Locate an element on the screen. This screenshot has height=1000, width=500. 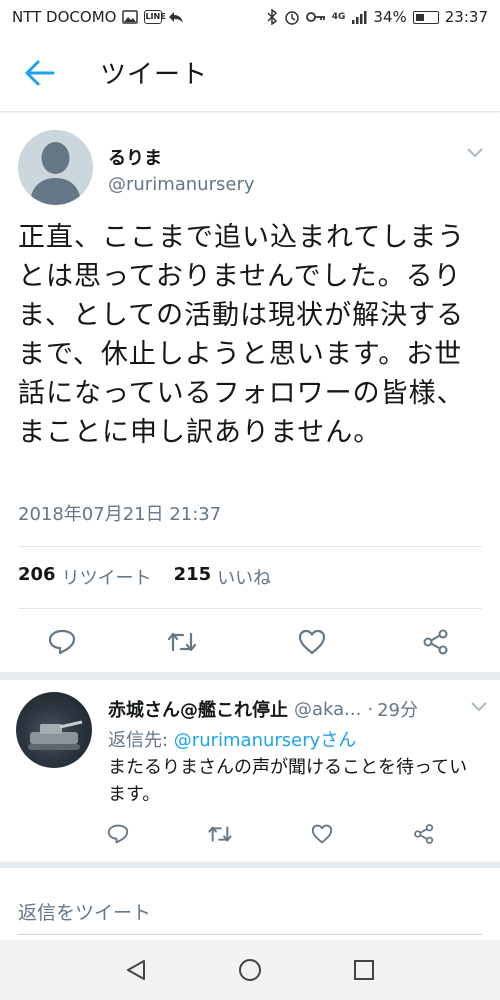
retweet-count: 206 is located at coordinates (37, 577).